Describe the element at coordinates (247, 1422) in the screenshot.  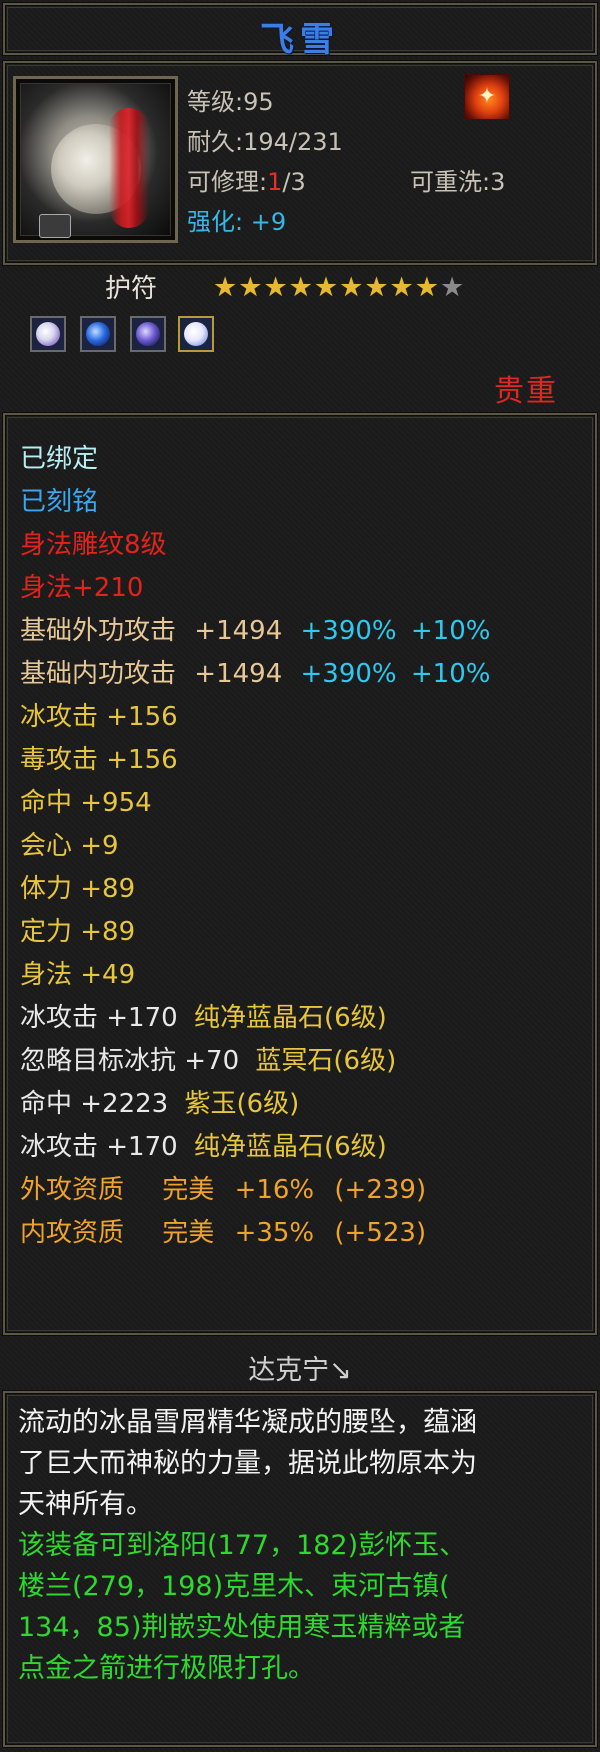
I see `description-line-1: 流动的冰晶雪屑精华凝成的腰坠，蕴涵` at that location.